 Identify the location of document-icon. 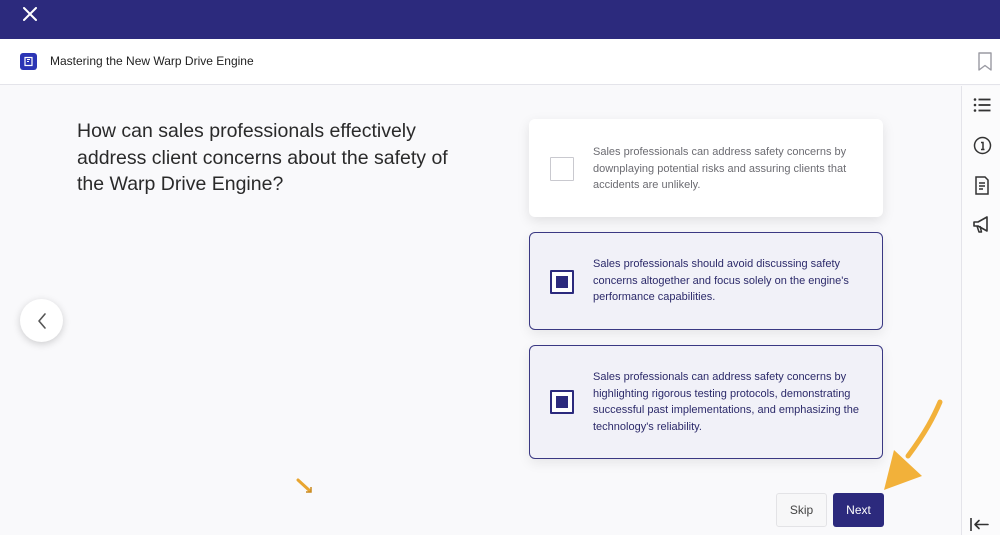
(982, 185).